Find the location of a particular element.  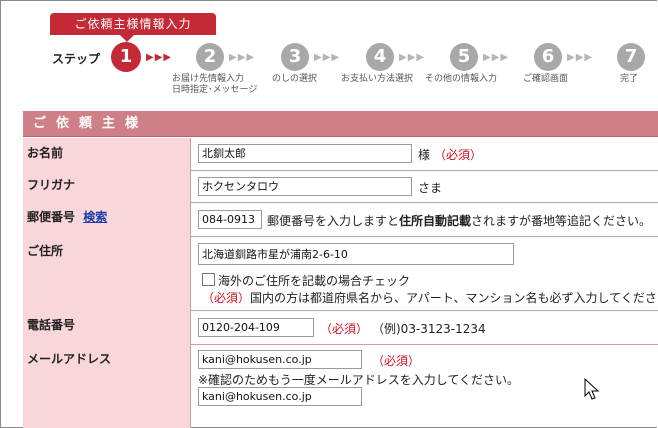

address-label: ご住所 is located at coordinates (107, 273).